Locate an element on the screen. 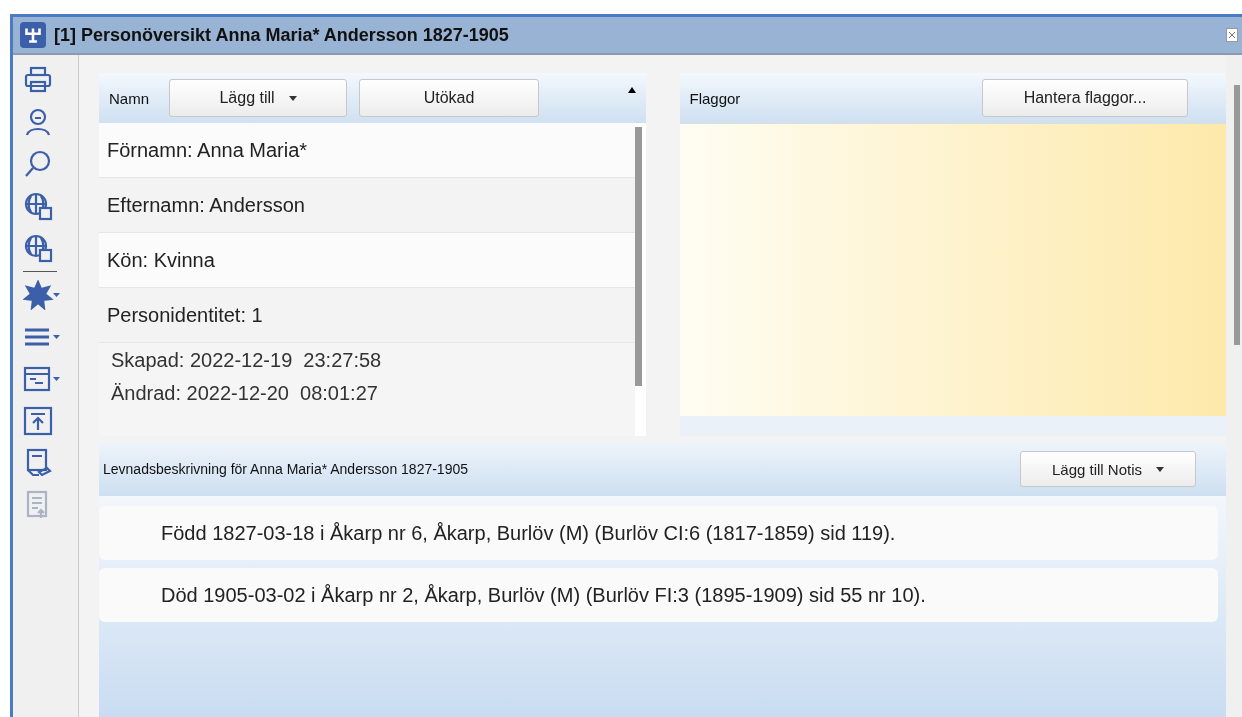  add-note-dropdown-button: Lägg till Notis is located at coordinates (1108, 469).